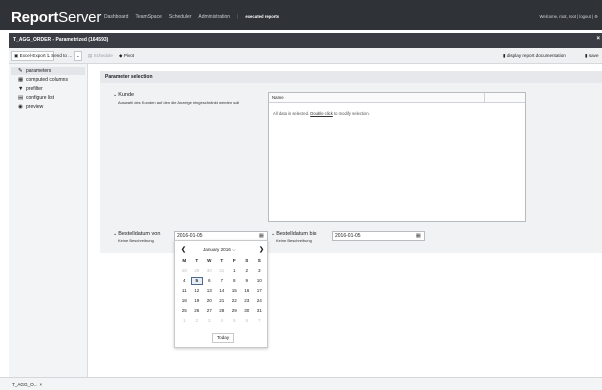  I want to click on sidebar-item-parameters: ✎ parameters, so click(48, 71).